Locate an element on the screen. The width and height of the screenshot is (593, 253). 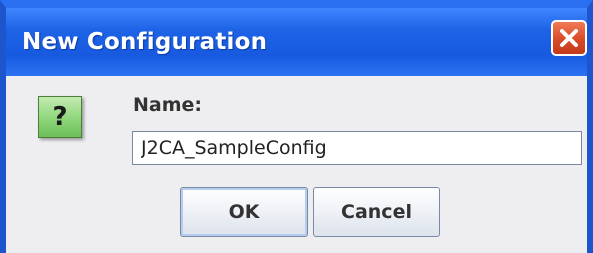
close-button is located at coordinates (569, 38).